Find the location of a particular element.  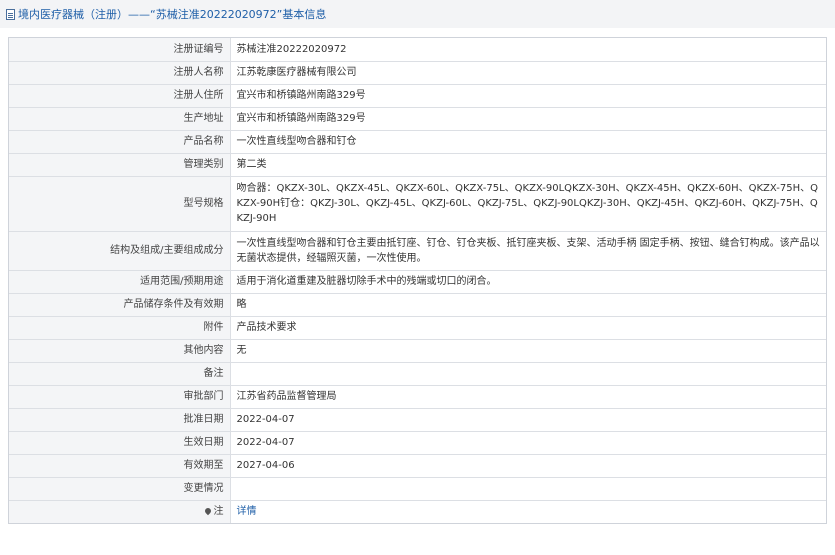

table-row: 备注 is located at coordinates (417, 373).